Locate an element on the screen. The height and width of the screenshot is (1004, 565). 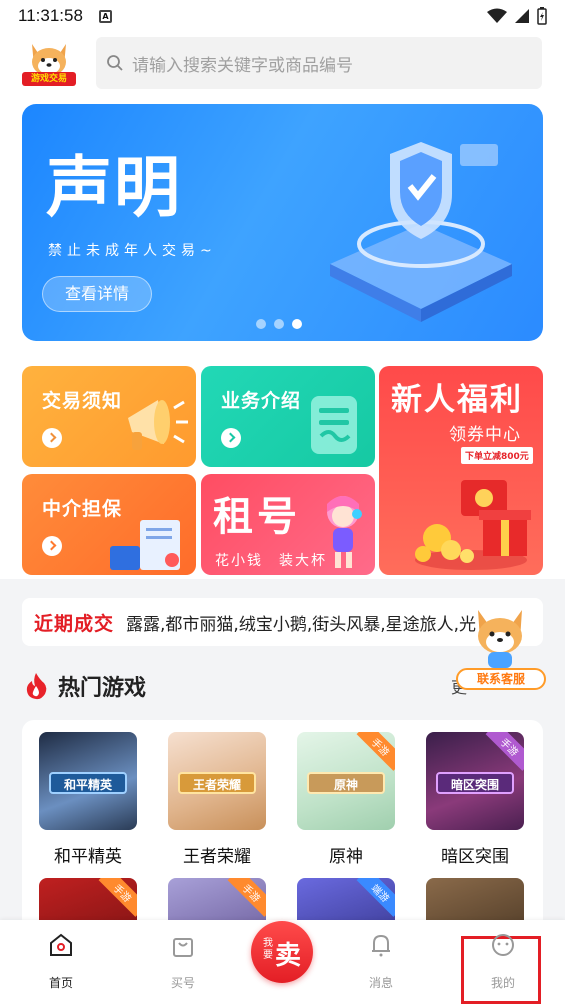
game-item-heping: 和平精英 和平精英 is located at coordinates (88, 799).